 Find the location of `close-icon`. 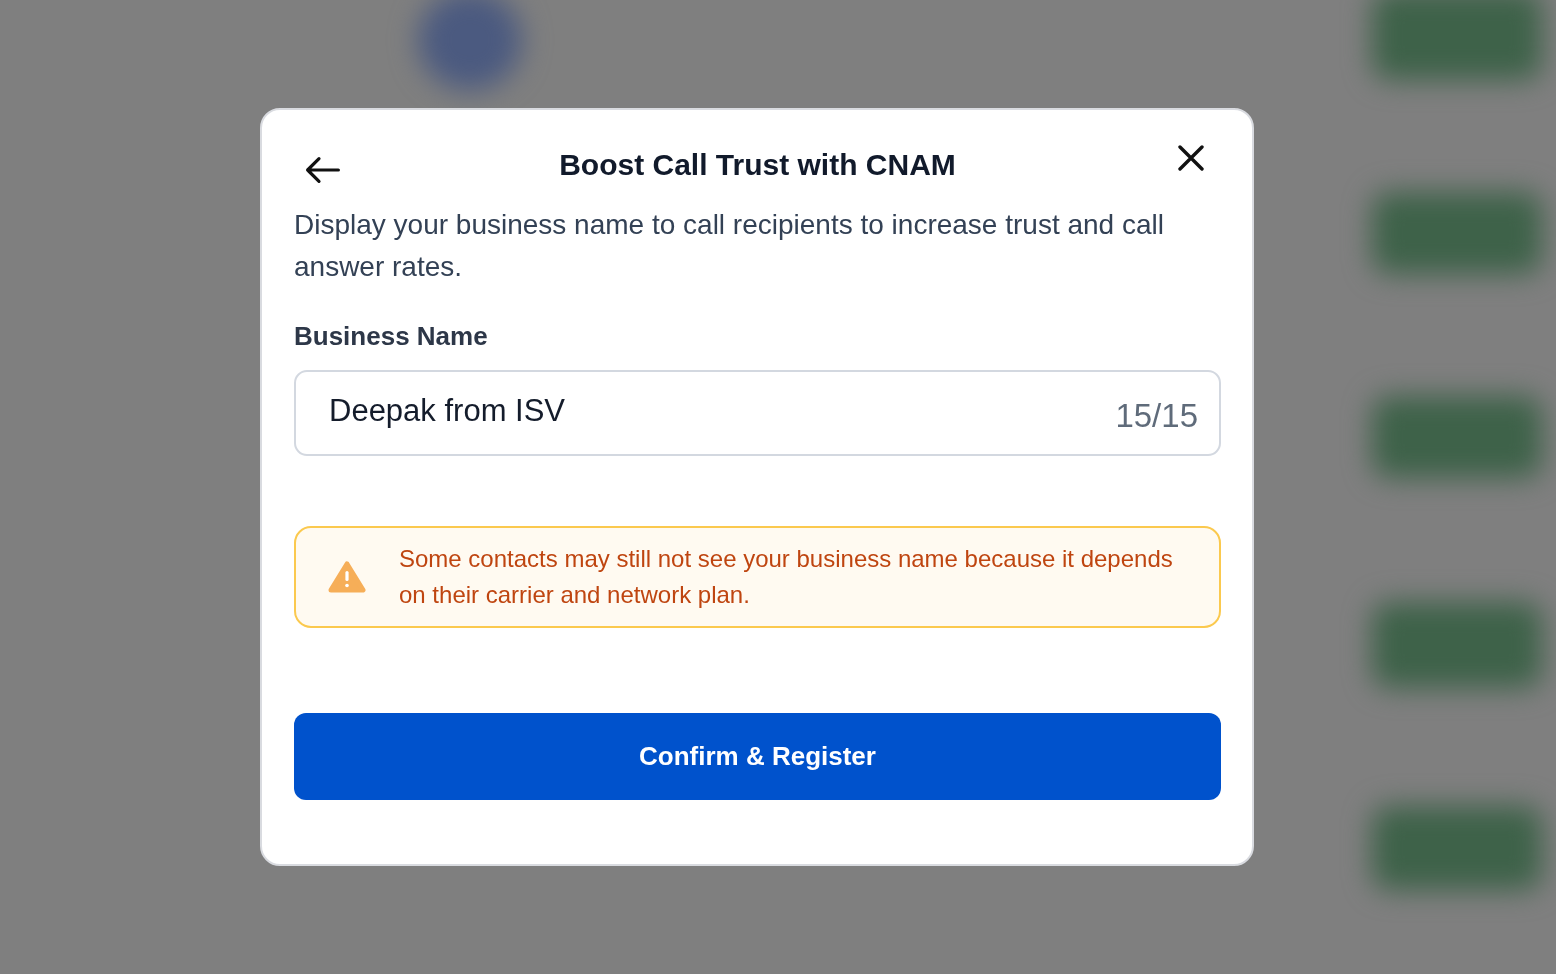

close-icon is located at coordinates (1191, 158).